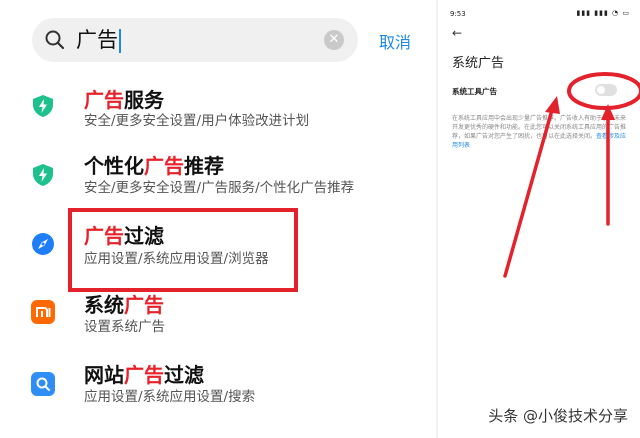  What do you see at coordinates (603, 13) in the screenshot?
I see `status-bar-icons: ▮▮▮ ▮▮▮ ◔ ▭` at bounding box center [603, 13].